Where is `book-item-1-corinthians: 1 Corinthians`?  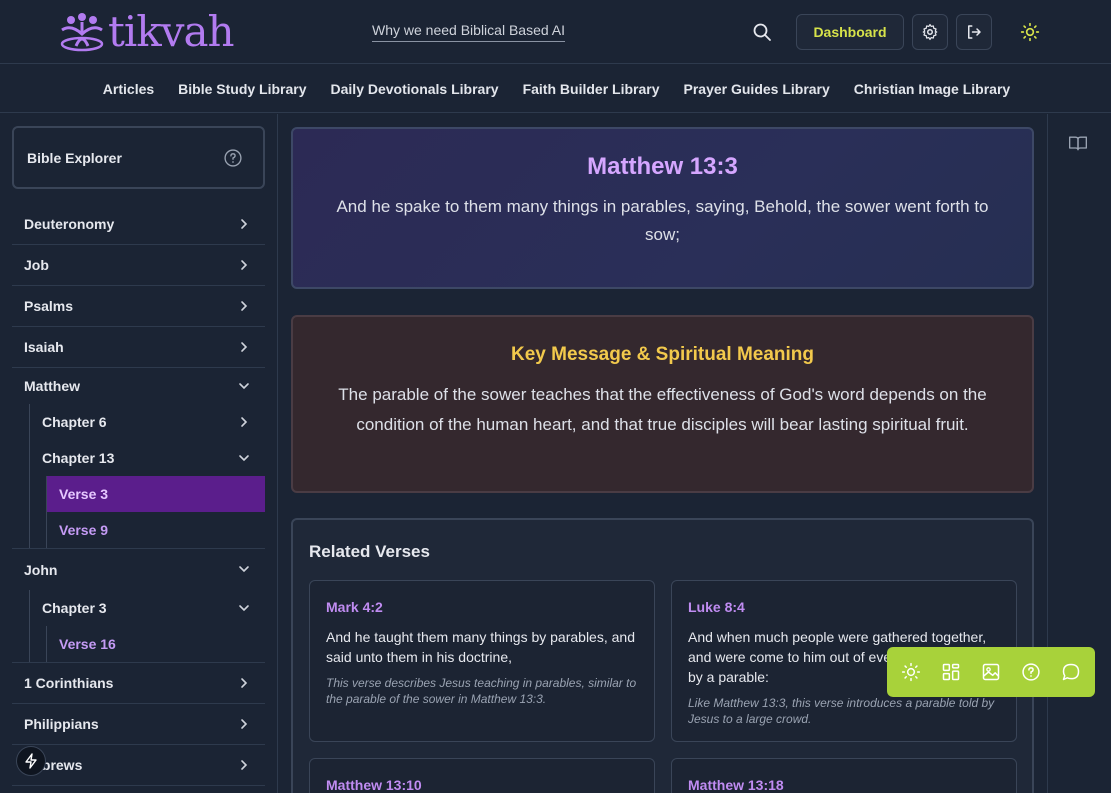
book-item-1-corinthians: 1 Corinthians is located at coordinates (138, 683).